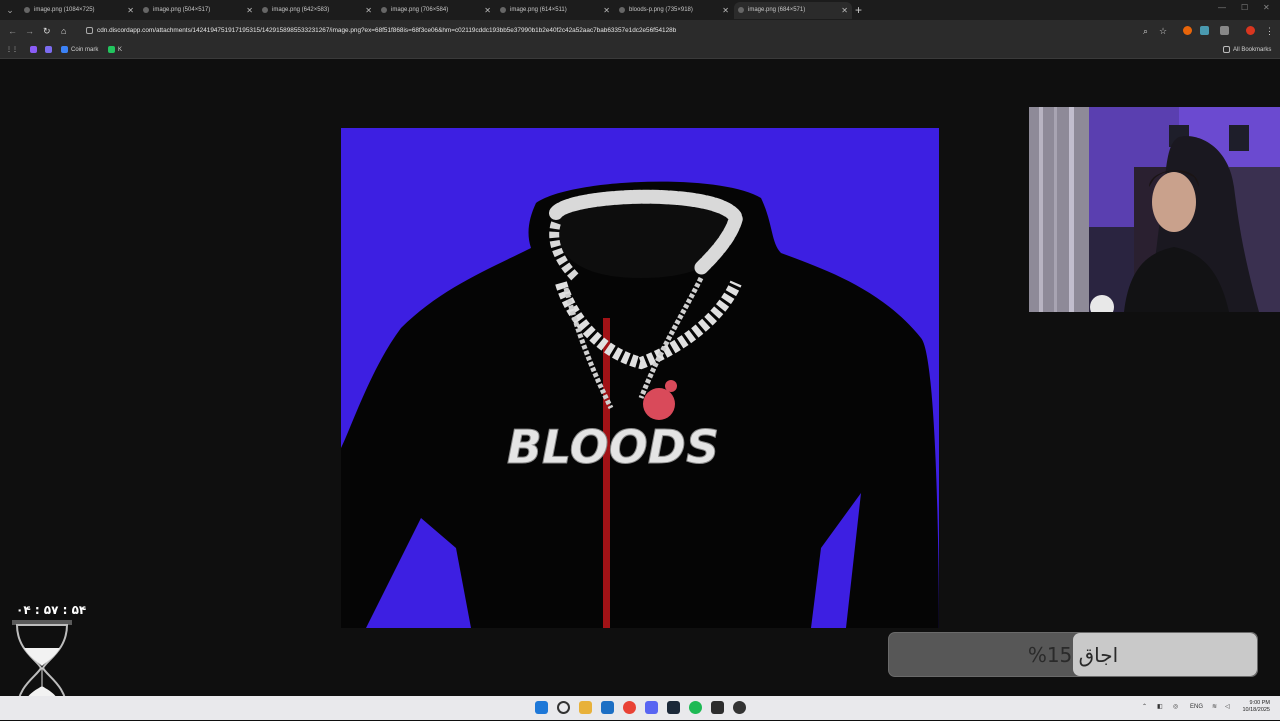 The image size is (1280, 721). Describe the element at coordinates (1247, 50) in the screenshot. I see `all-bookmarks: All Bookmarks` at that location.